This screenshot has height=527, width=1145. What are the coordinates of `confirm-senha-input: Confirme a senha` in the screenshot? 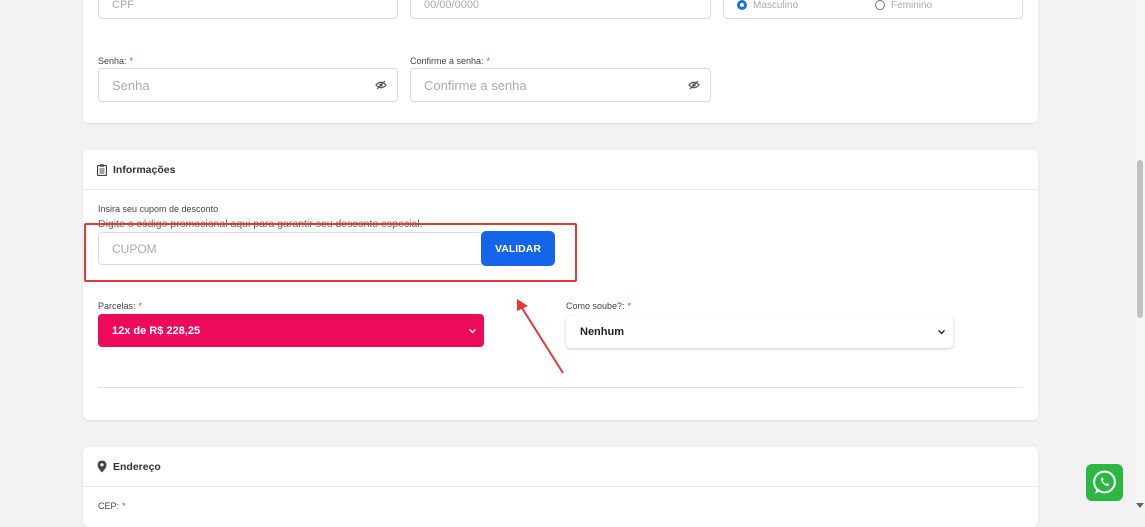 It's located at (560, 85).